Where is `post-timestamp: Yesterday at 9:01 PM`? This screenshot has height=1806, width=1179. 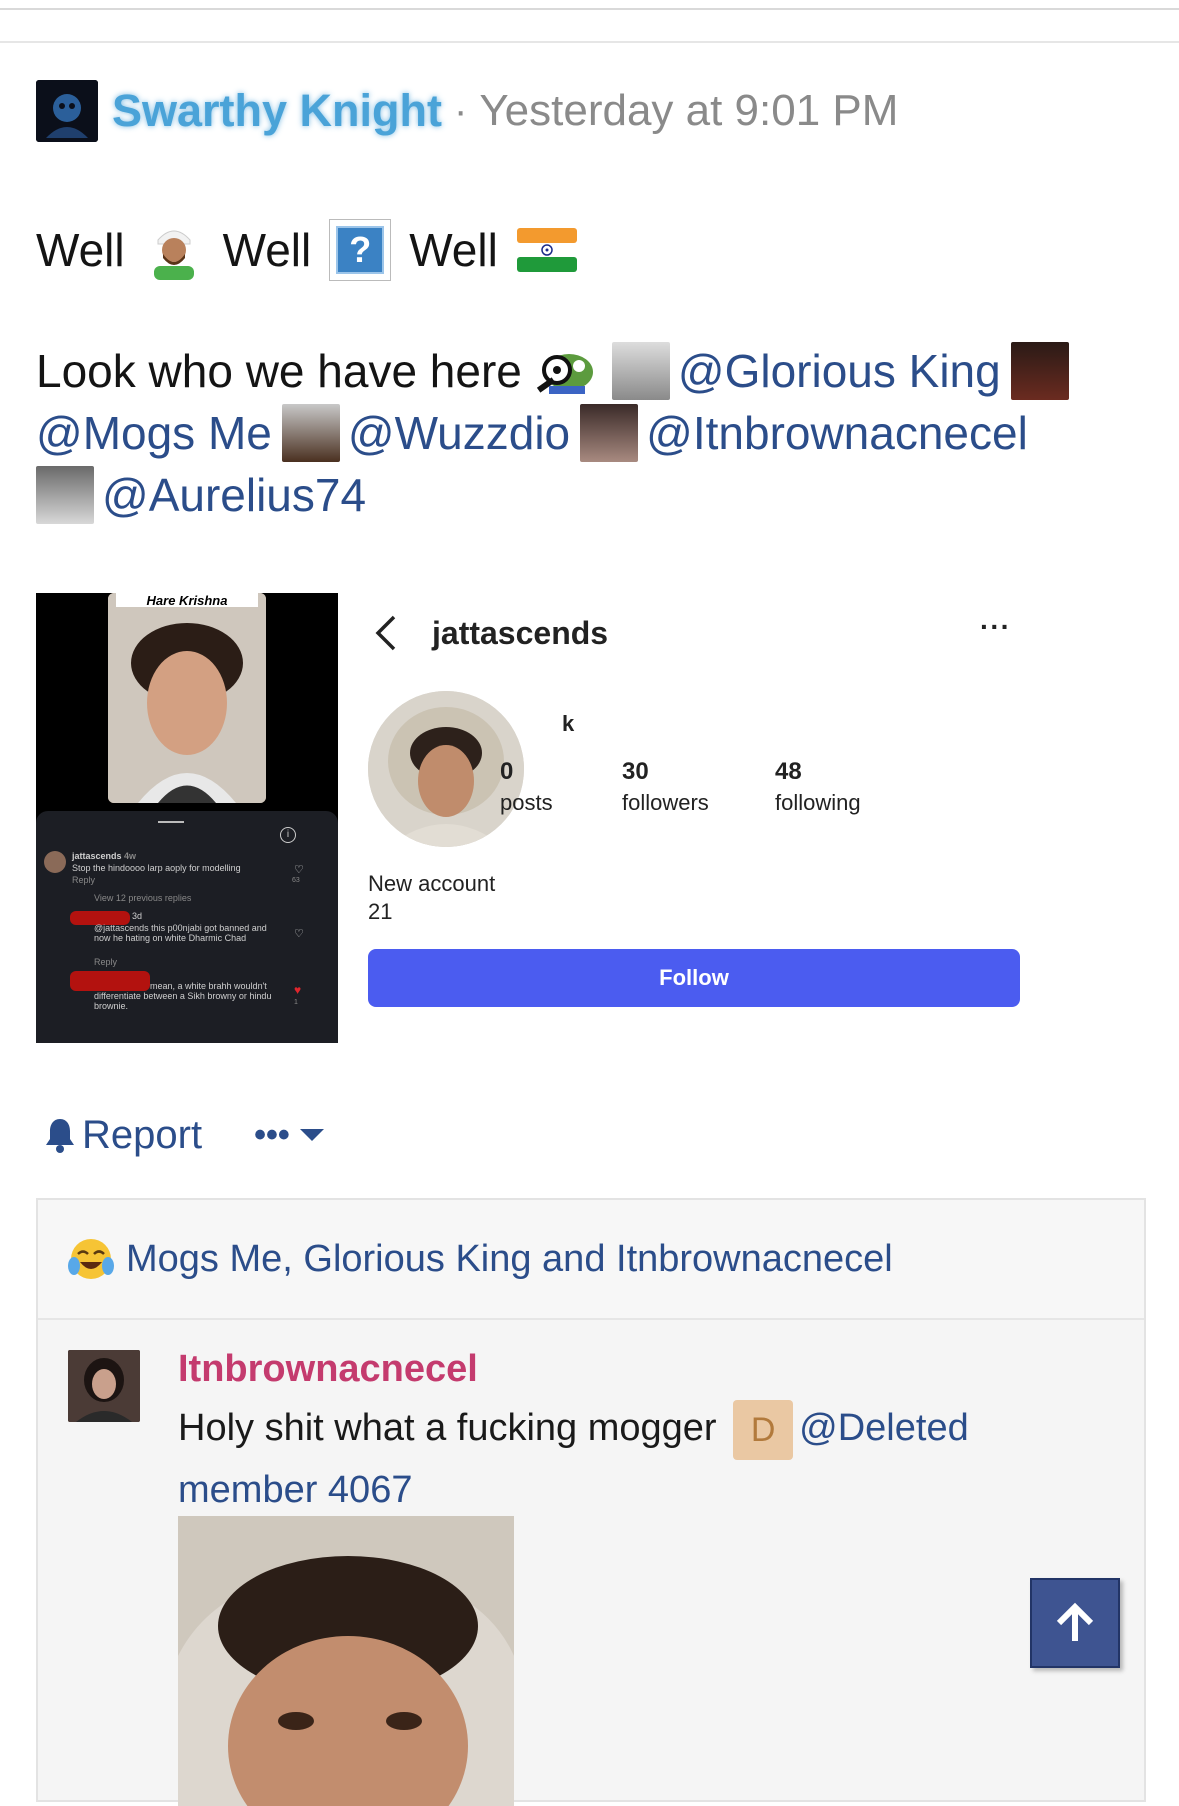
post-timestamp: Yesterday at 9:01 PM is located at coordinates (688, 111).